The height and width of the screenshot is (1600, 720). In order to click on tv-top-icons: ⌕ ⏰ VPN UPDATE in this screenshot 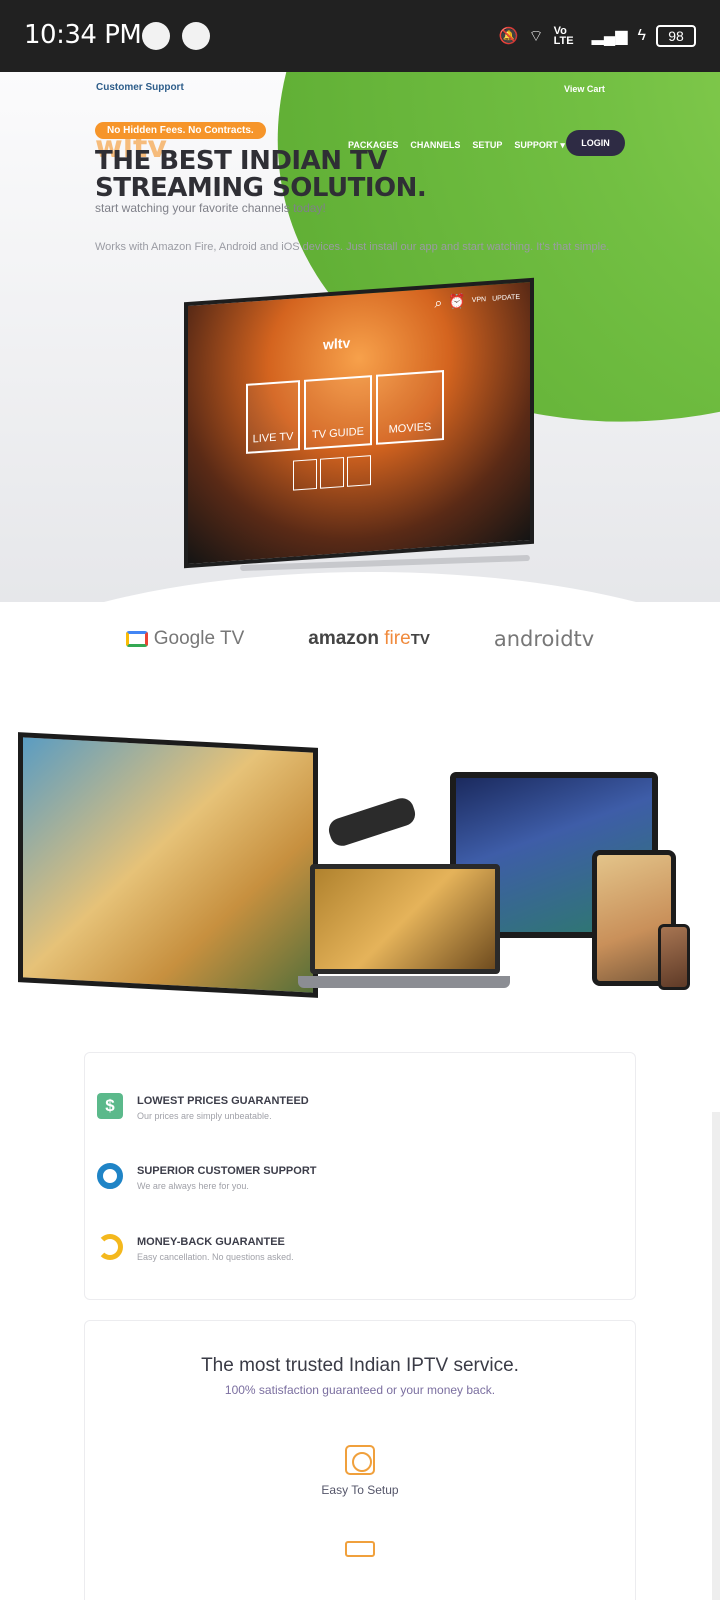, I will do `click(477, 300)`.